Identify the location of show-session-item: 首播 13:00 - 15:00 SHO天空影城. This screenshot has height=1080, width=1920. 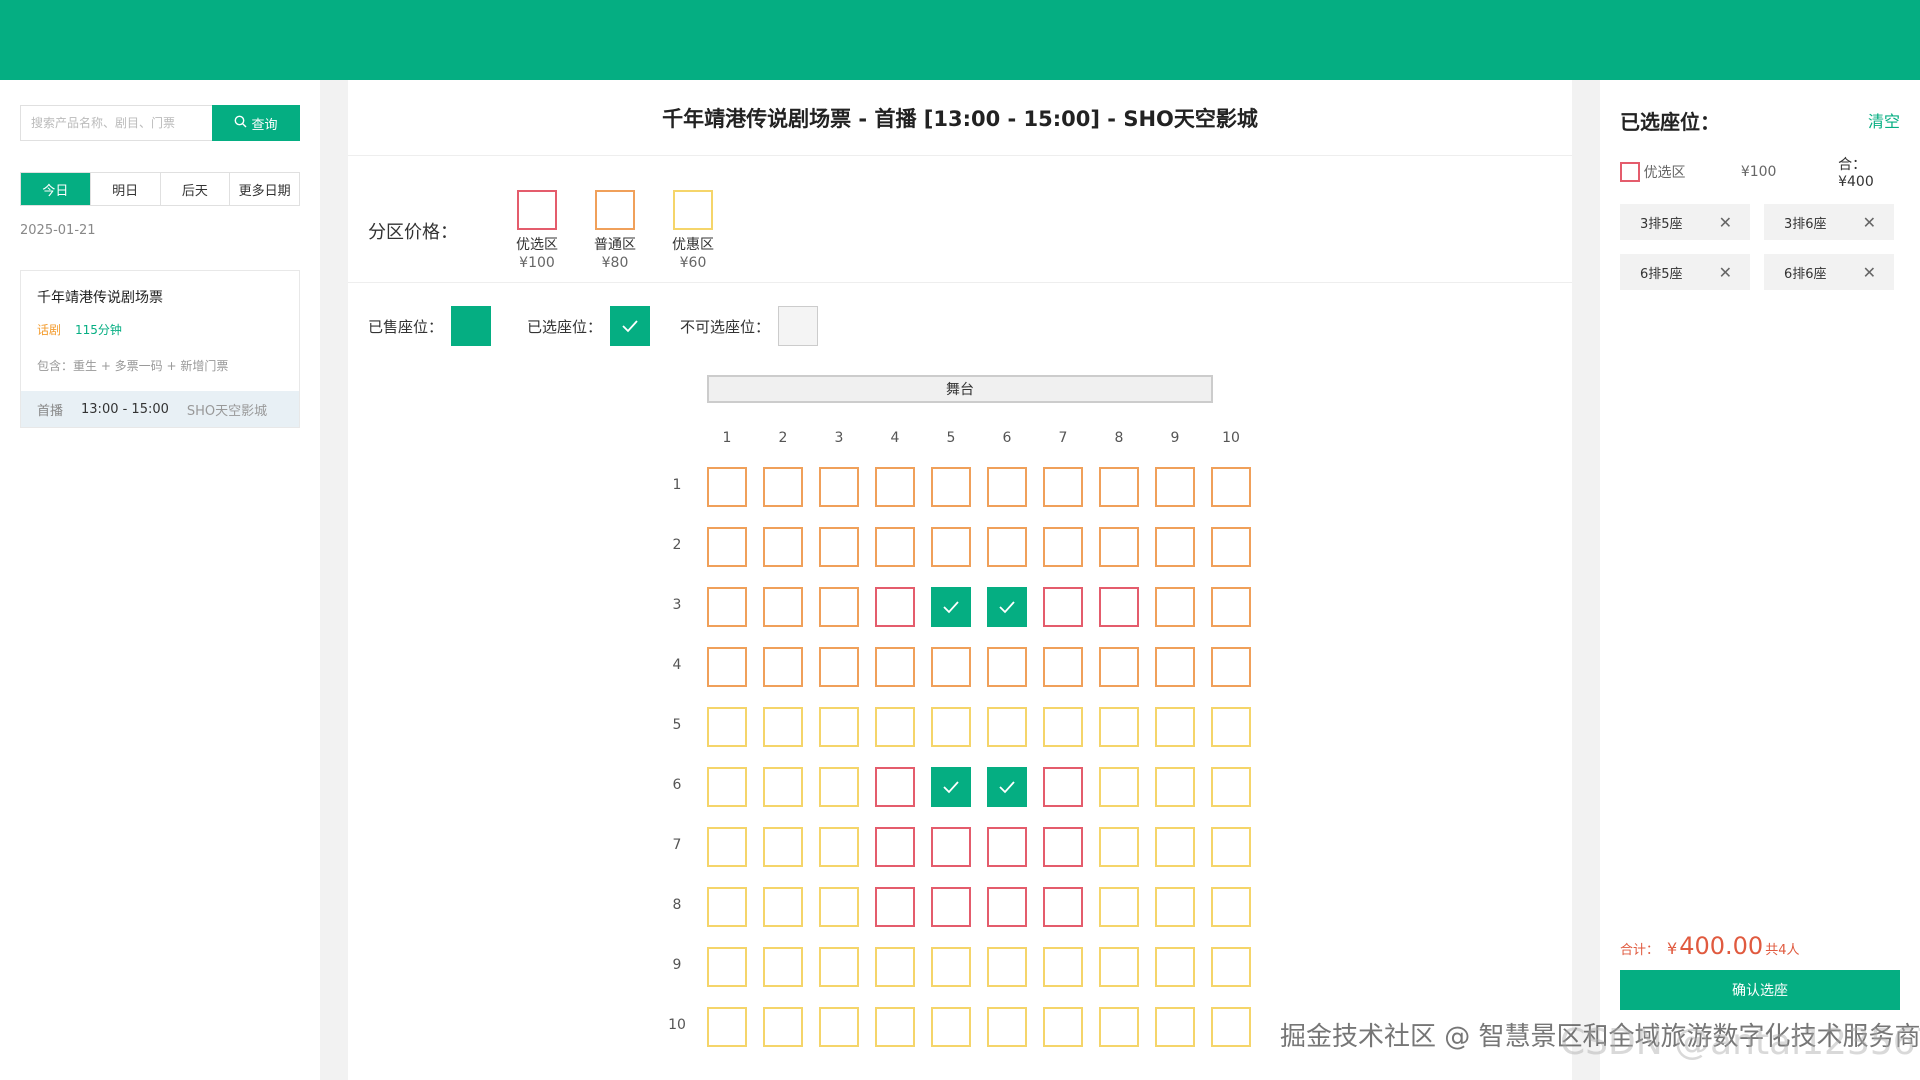
(160, 409).